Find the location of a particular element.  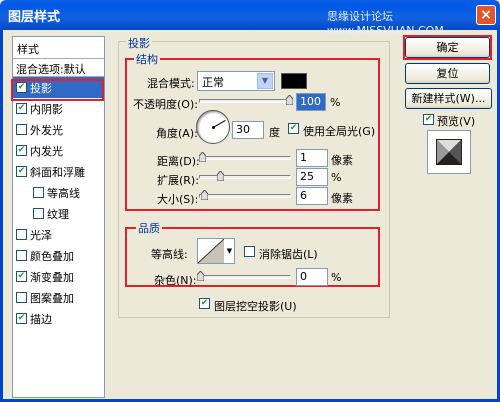

antialias-checkbox is located at coordinates (249, 251).